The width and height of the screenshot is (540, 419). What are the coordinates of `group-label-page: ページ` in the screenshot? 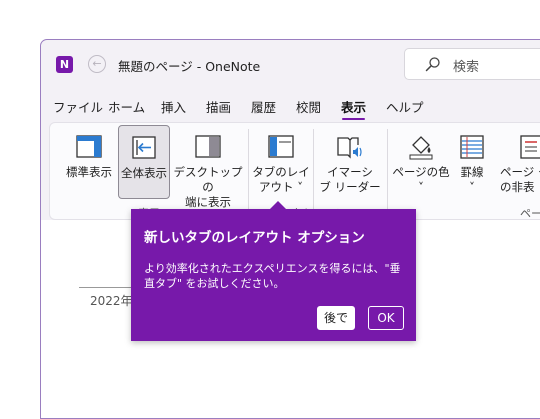 It's located at (530, 213).